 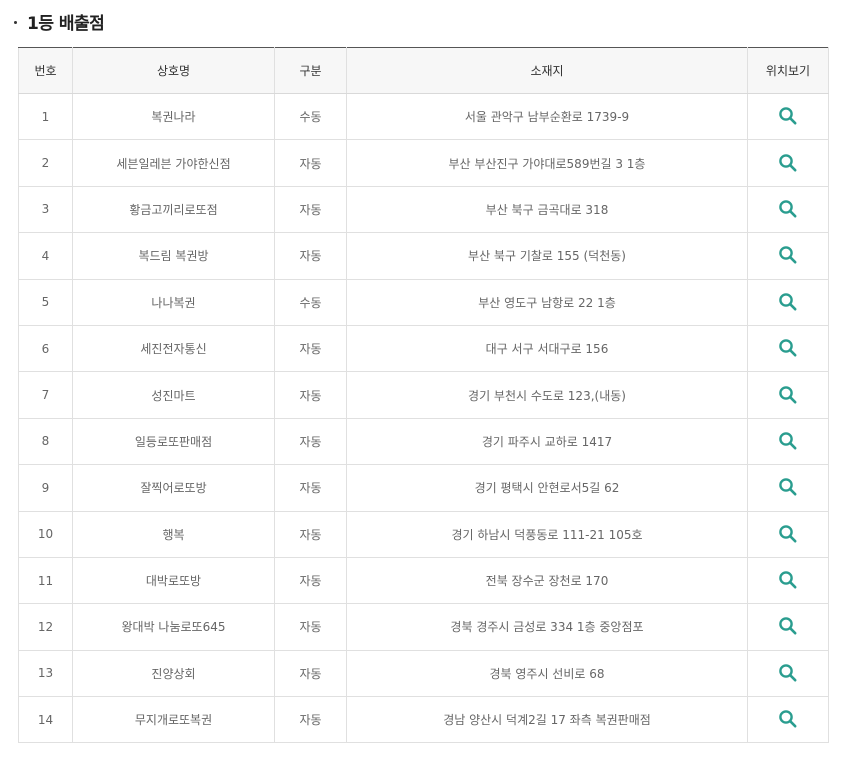 What do you see at coordinates (45, 534) in the screenshot?
I see `cell-number: 10` at bounding box center [45, 534].